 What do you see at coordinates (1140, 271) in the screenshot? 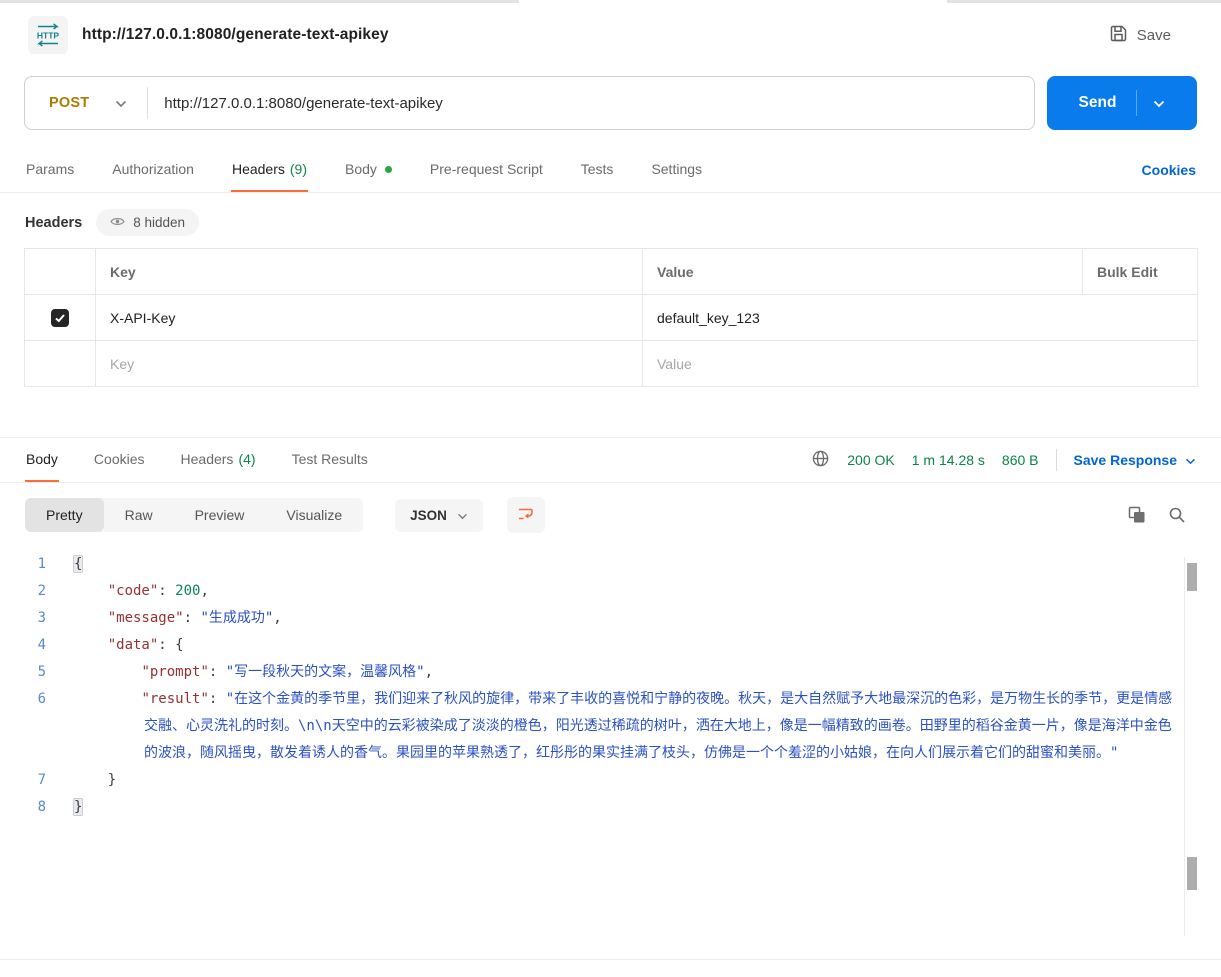
I see `bulk-edit-button: Bulk Edit` at bounding box center [1140, 271].